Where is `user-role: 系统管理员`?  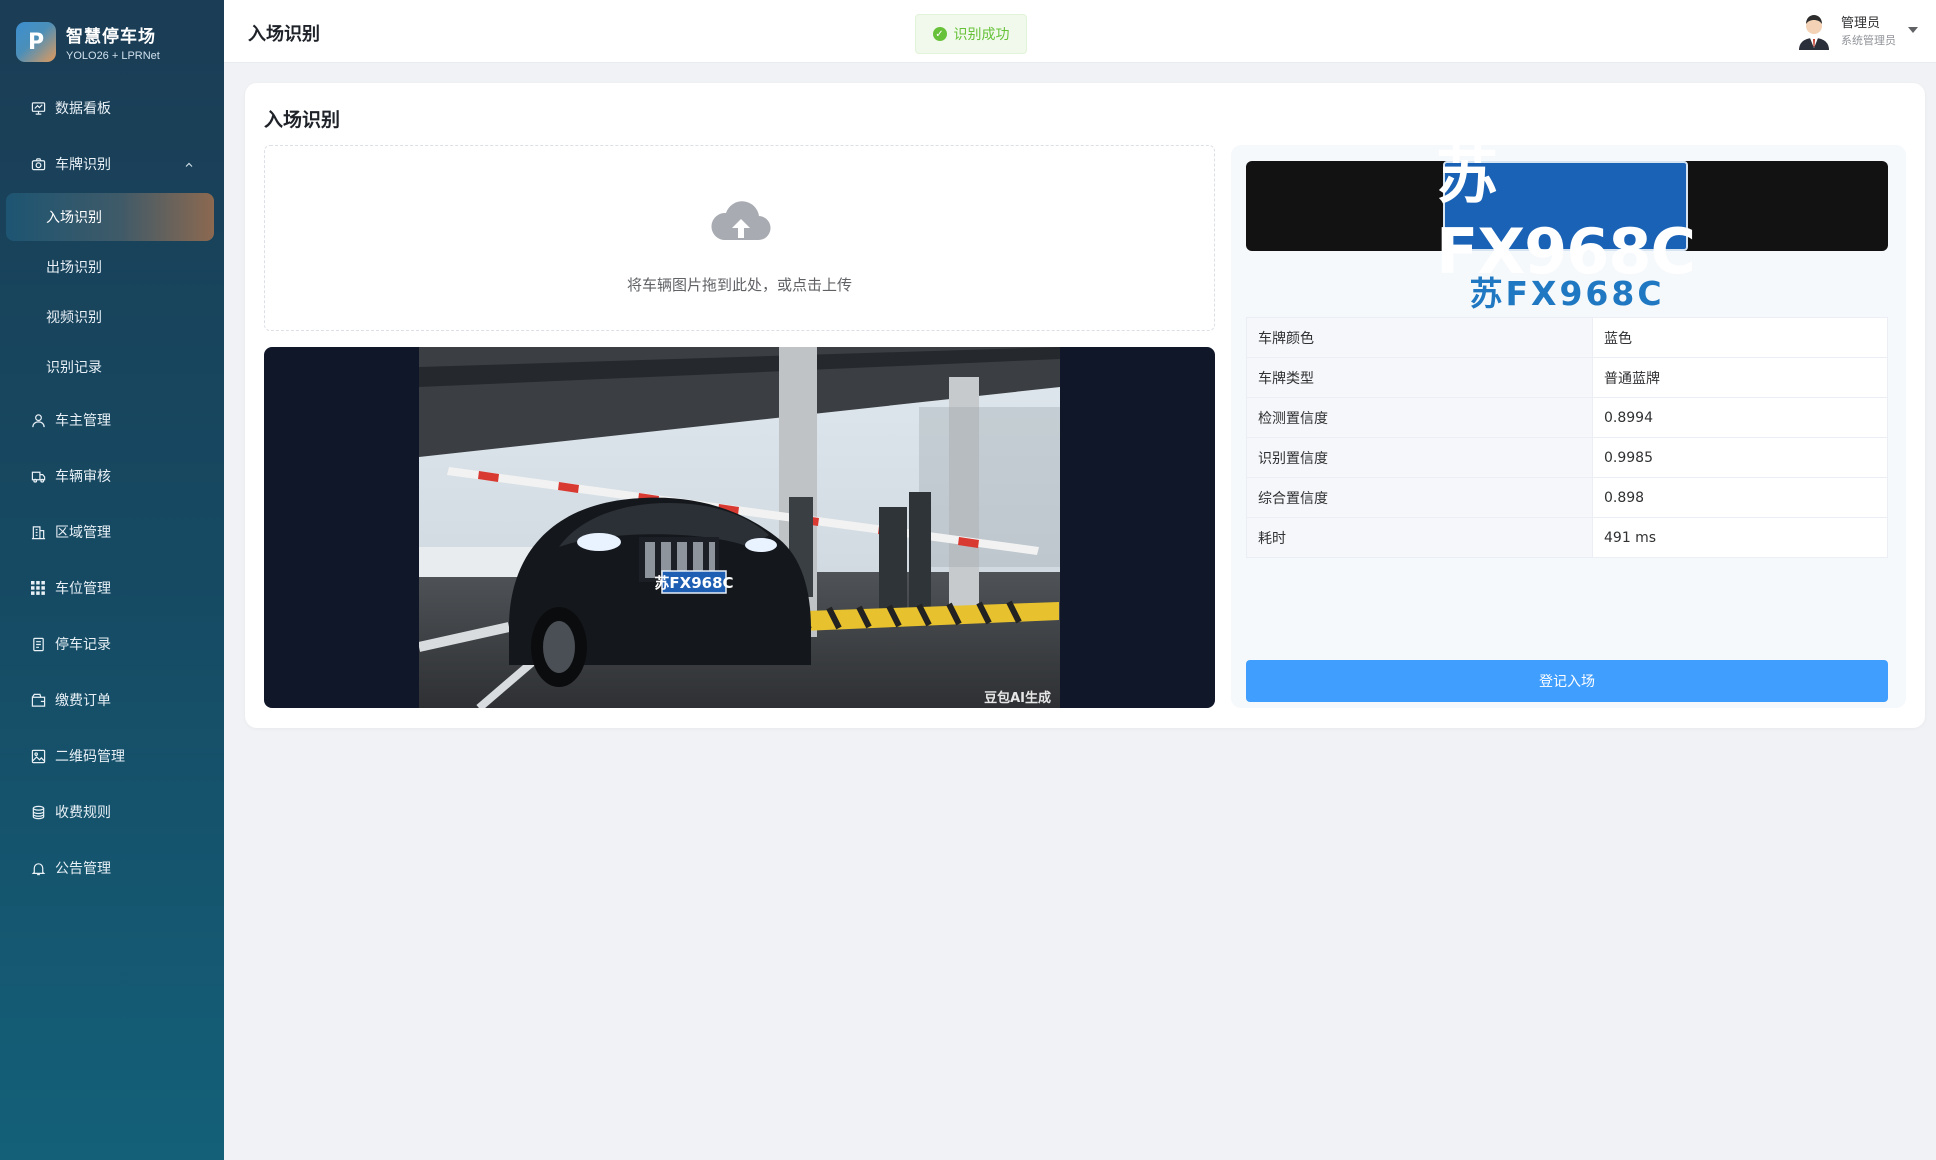
user-role: 系统管理员 is located at coordinates (1868, 40).